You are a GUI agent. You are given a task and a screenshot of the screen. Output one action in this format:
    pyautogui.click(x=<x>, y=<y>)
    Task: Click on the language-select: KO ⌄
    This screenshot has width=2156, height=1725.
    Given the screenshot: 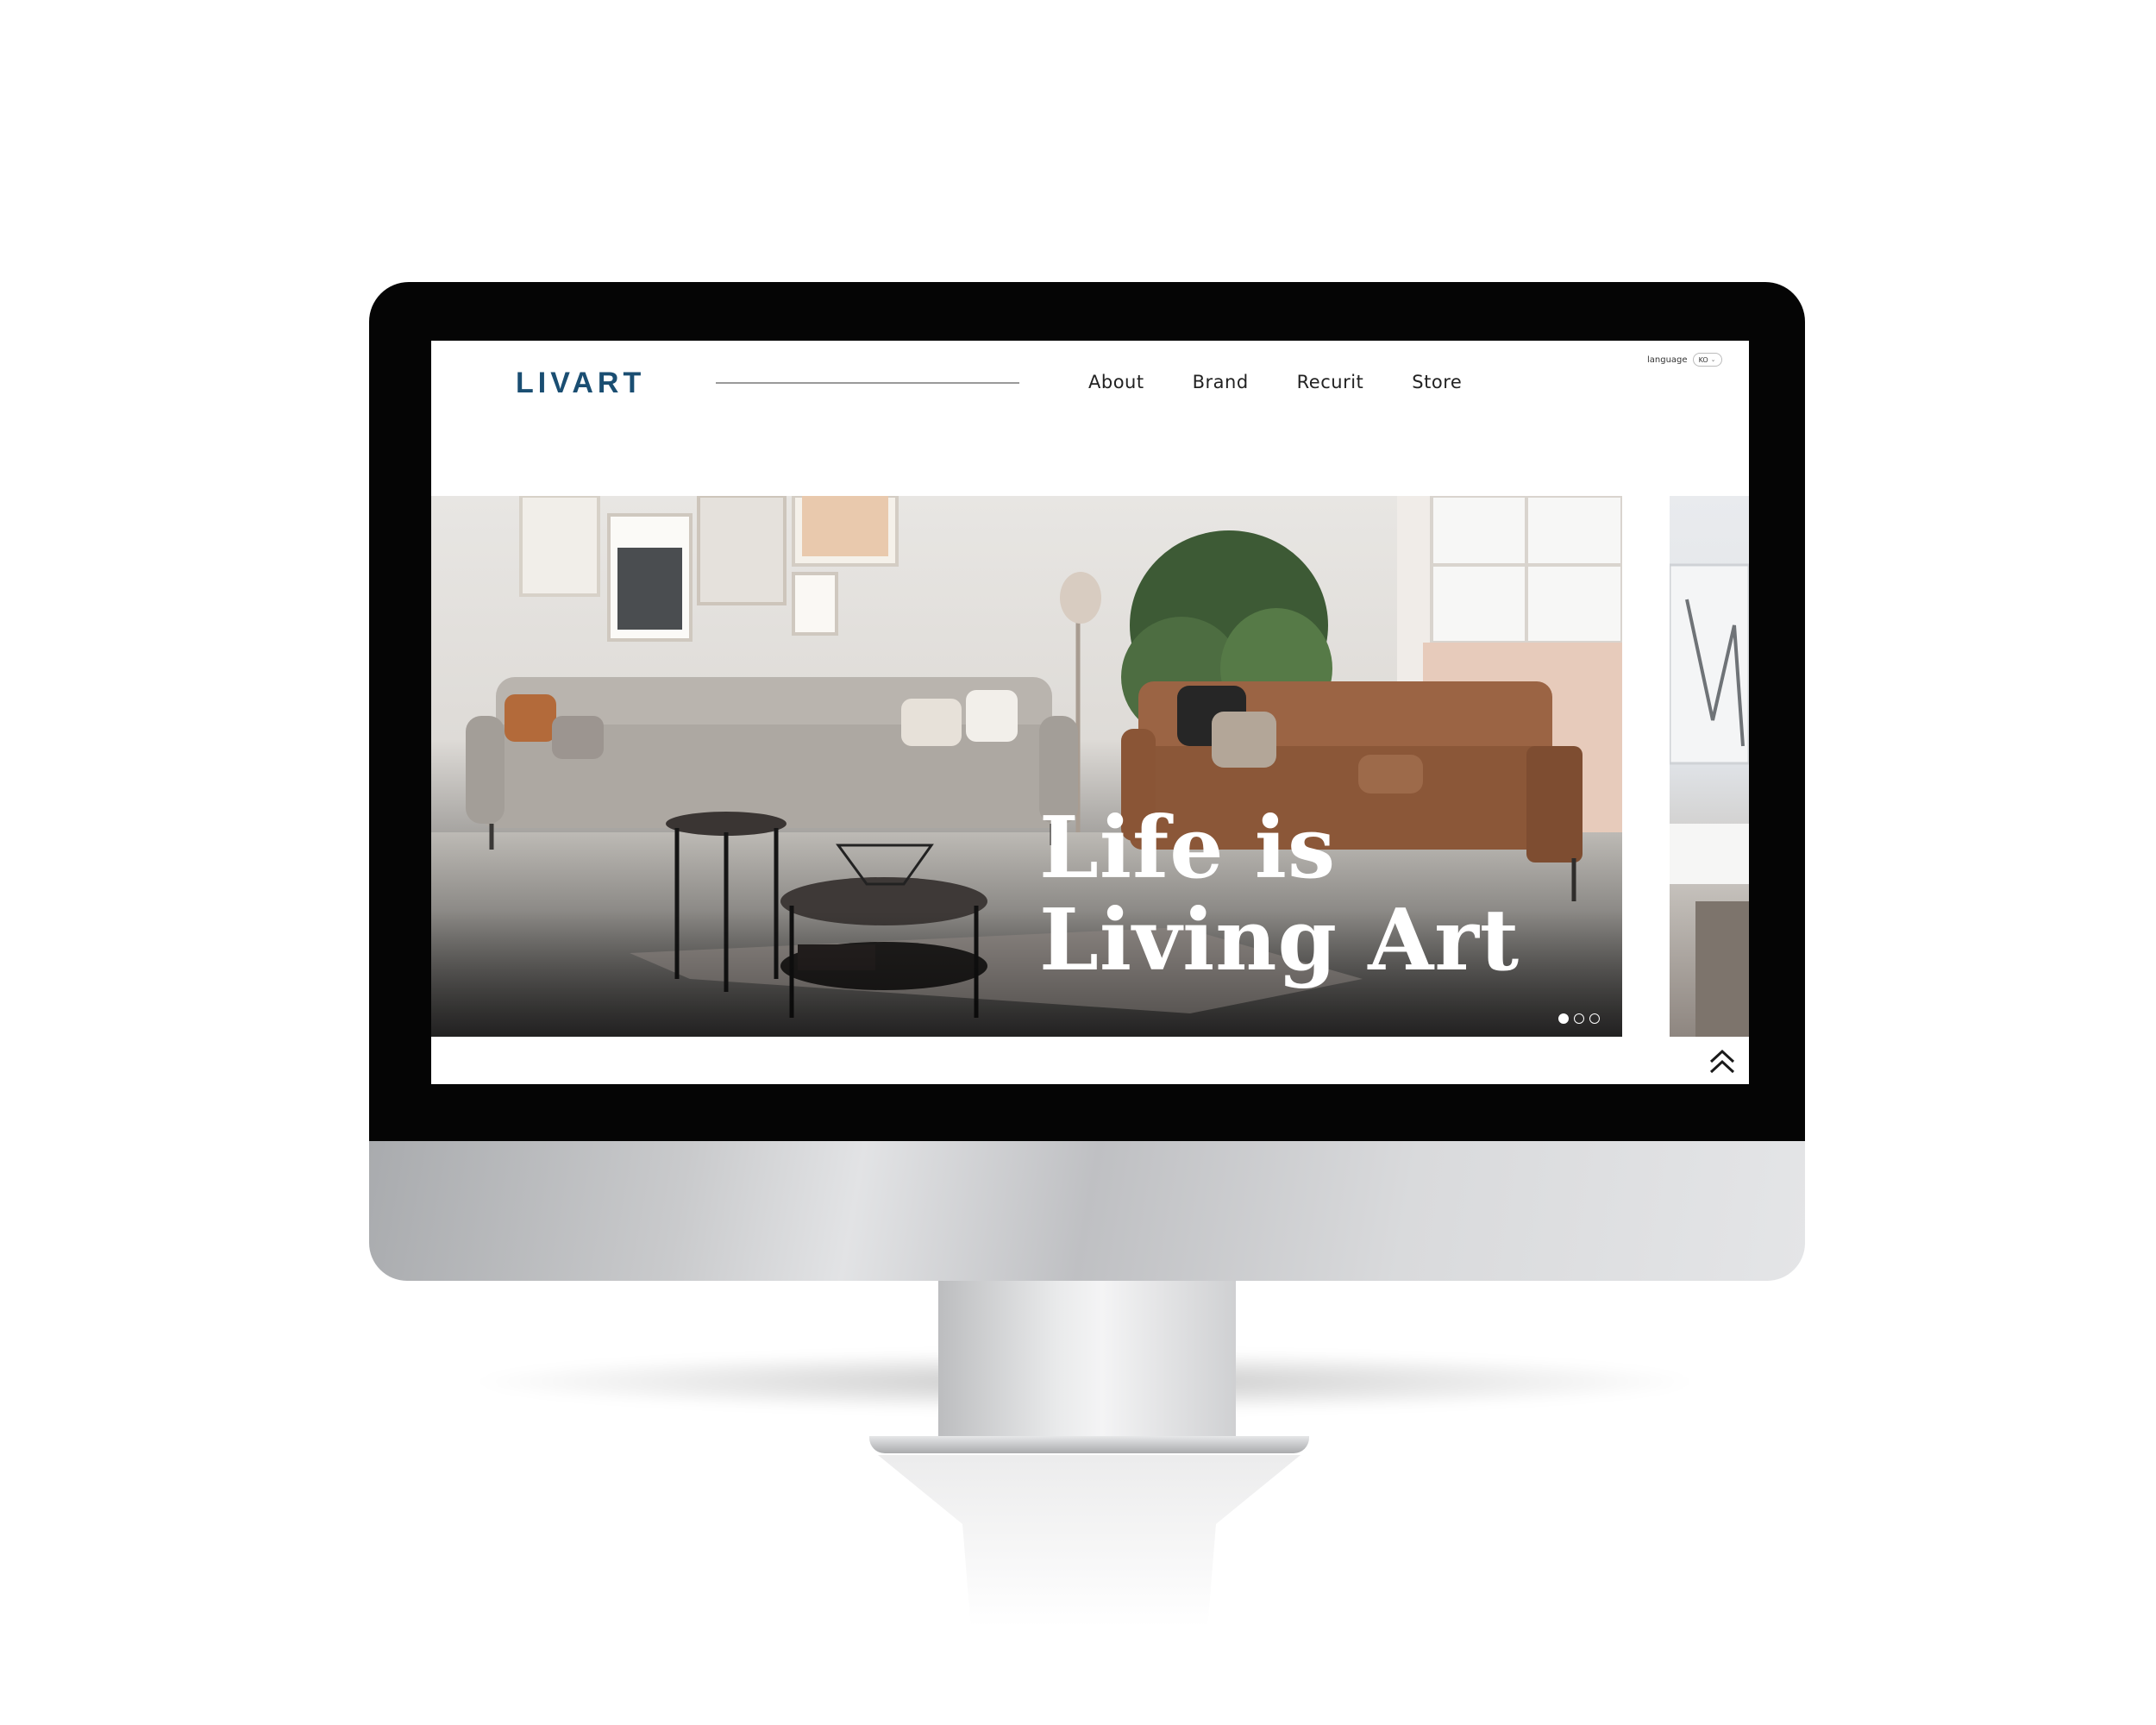 What is the action you would take?
    pyautogui.click(x=1707, y=360)
    